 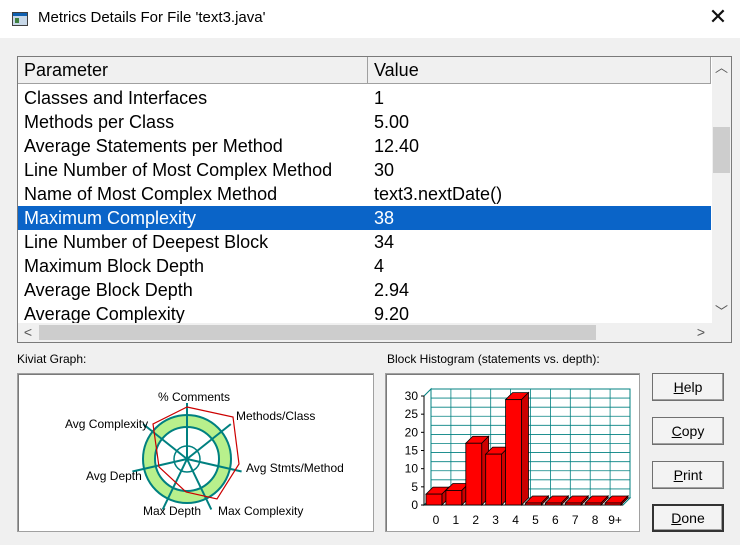 What do you see at coordinates (688, 387) in the screenshot?
I see `help-button: Help` at bounding box center [688, 387].